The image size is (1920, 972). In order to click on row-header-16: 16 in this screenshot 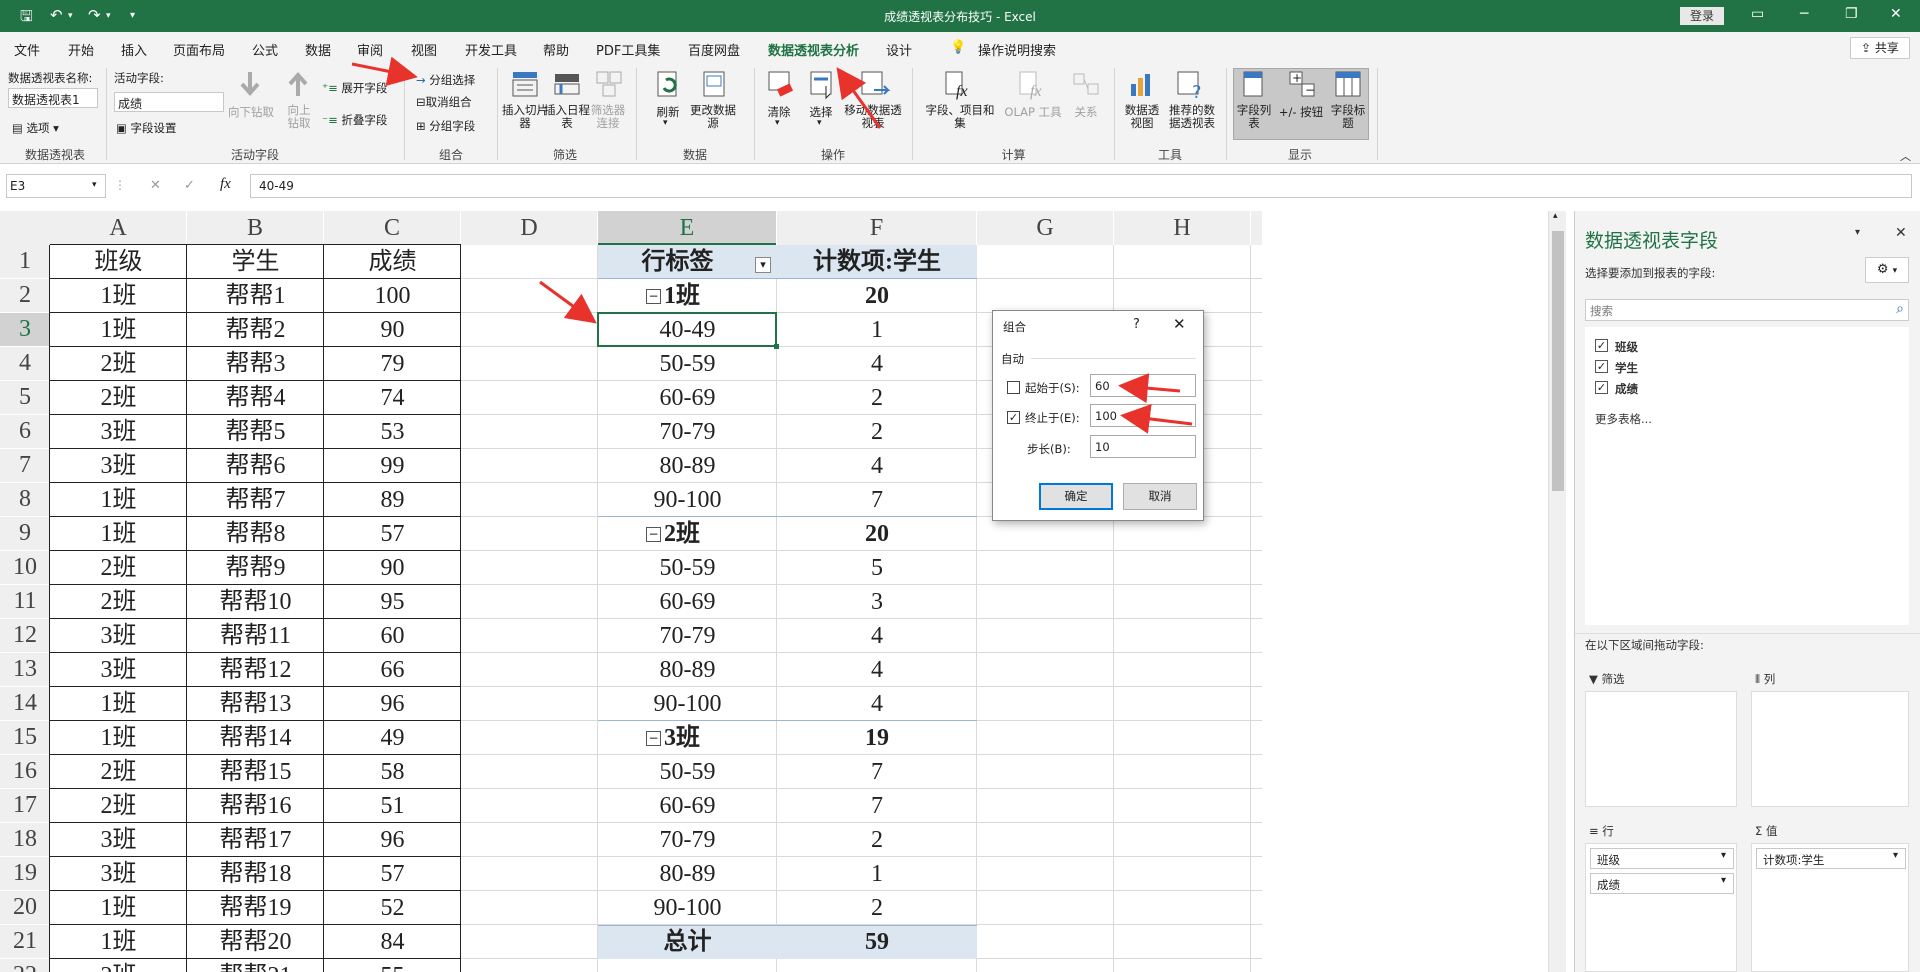, I will do `click(25, 771)`.